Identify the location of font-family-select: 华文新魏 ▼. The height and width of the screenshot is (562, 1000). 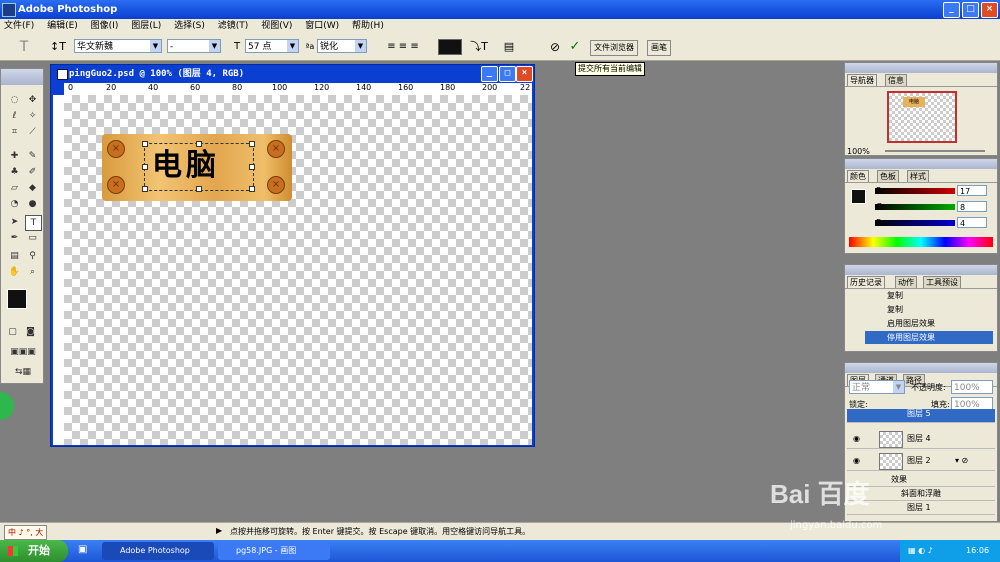
(118, 46).